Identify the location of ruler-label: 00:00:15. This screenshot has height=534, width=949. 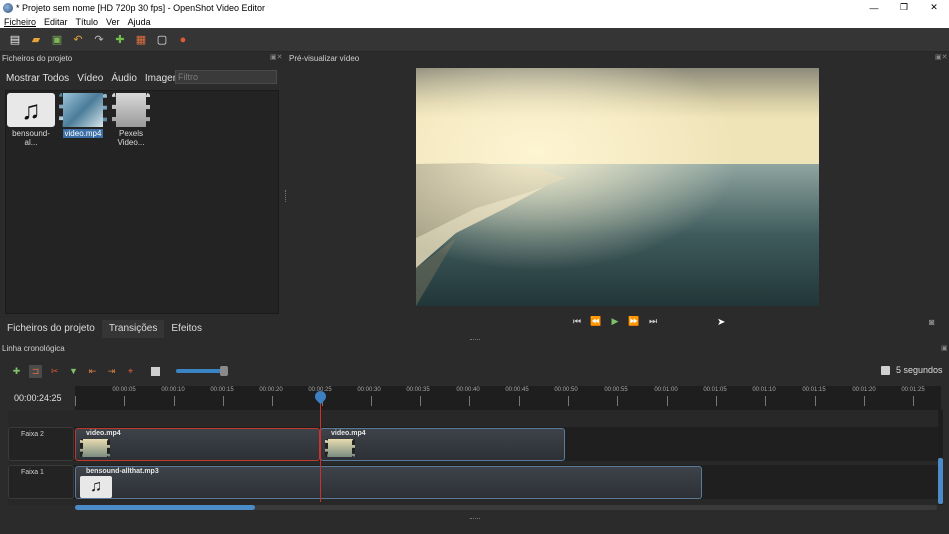
(222, 390).